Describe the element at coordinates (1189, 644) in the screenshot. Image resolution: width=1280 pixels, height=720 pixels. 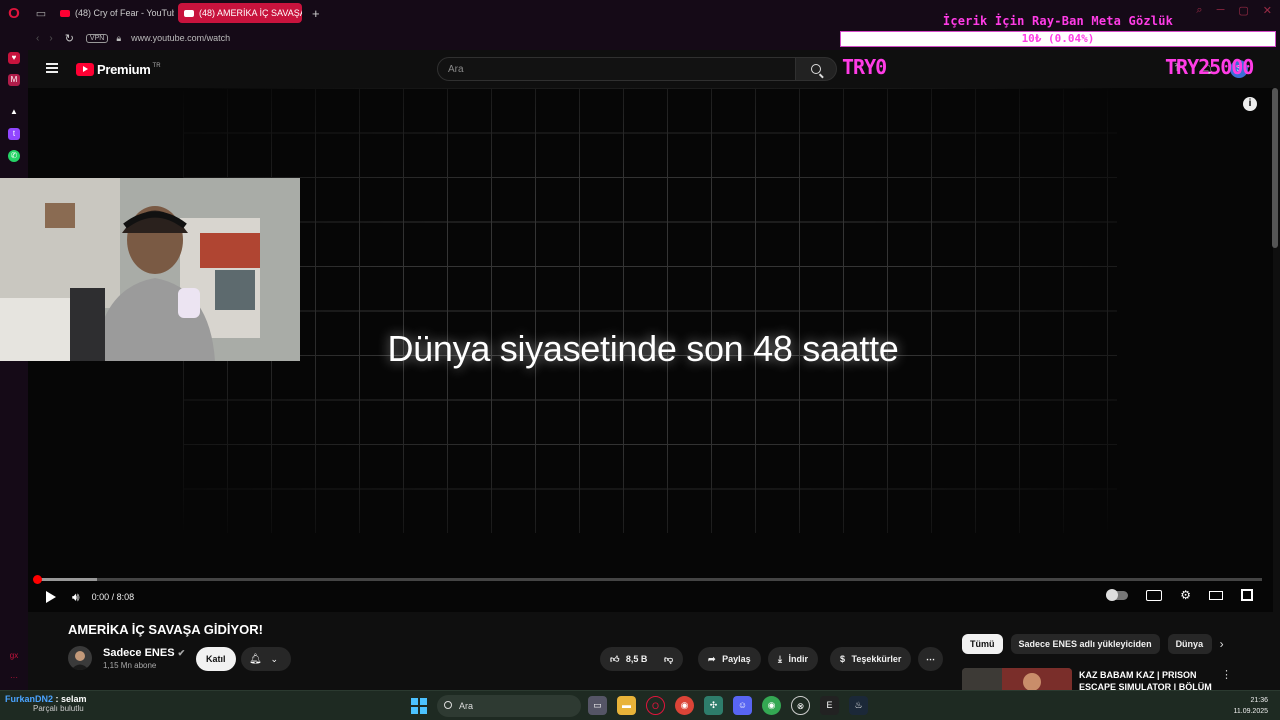
I see `chip-world: Dünya` at that location.